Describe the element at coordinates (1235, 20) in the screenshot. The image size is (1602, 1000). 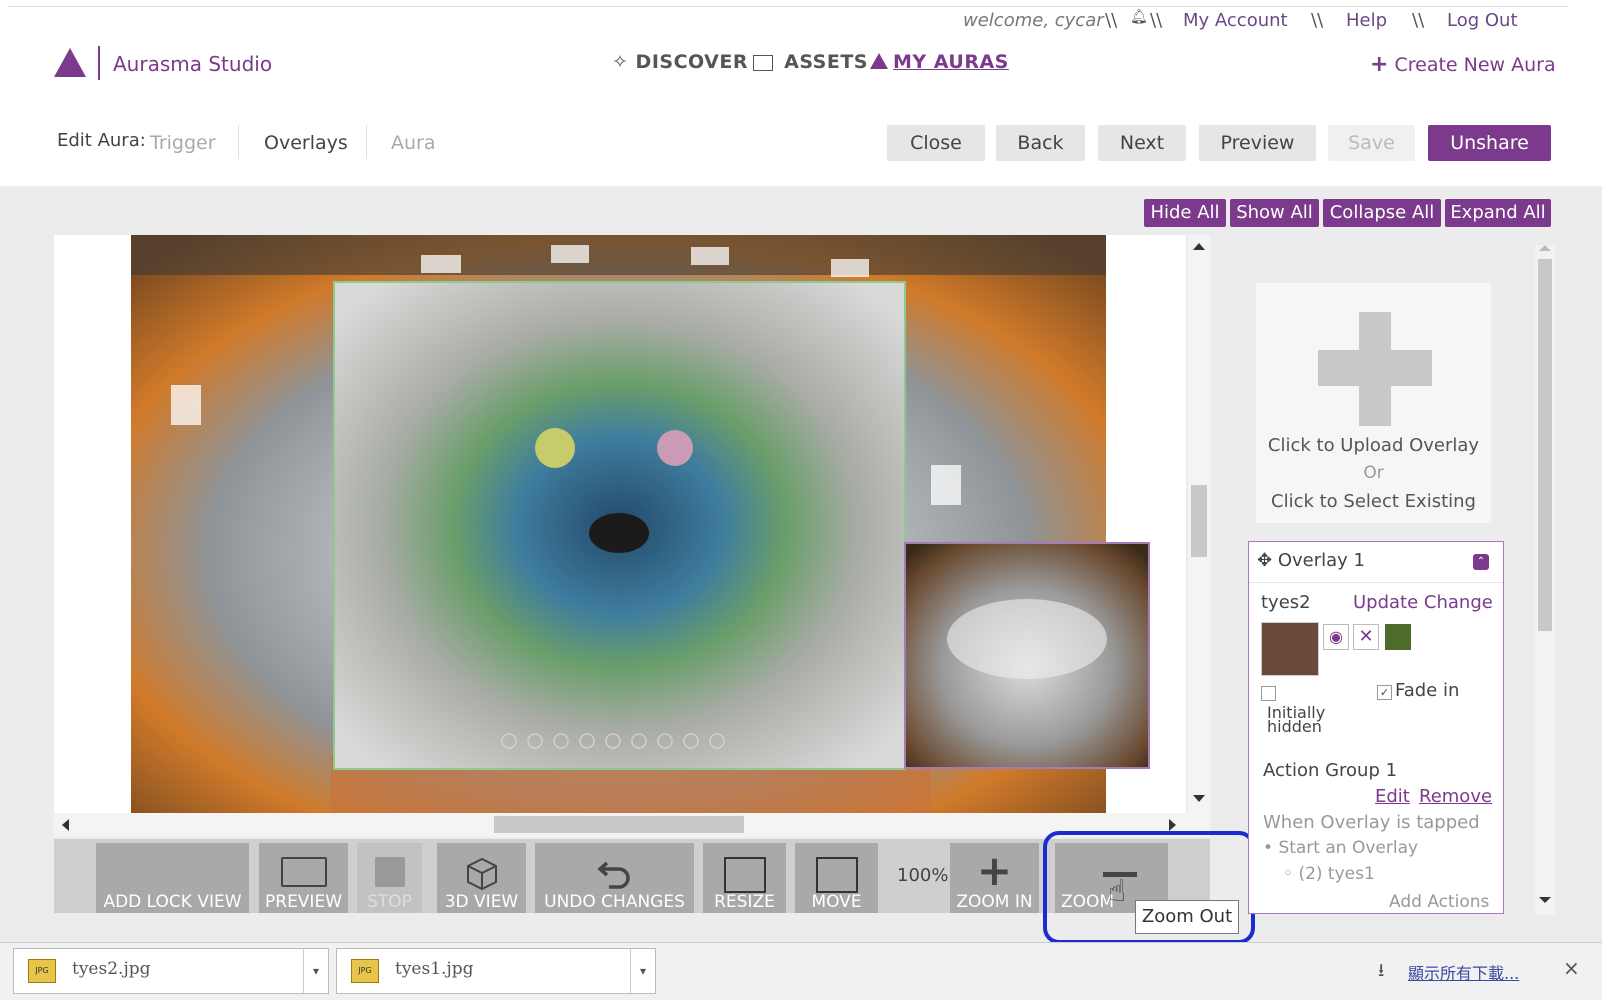
I see `my-account-link: My Account` at that location.